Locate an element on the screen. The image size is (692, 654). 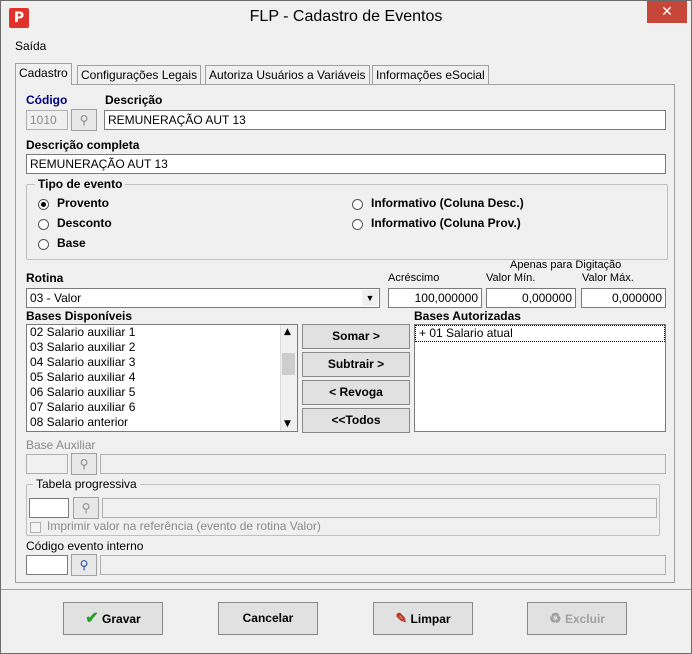
radio-provento is located at coordinates (43, 204).